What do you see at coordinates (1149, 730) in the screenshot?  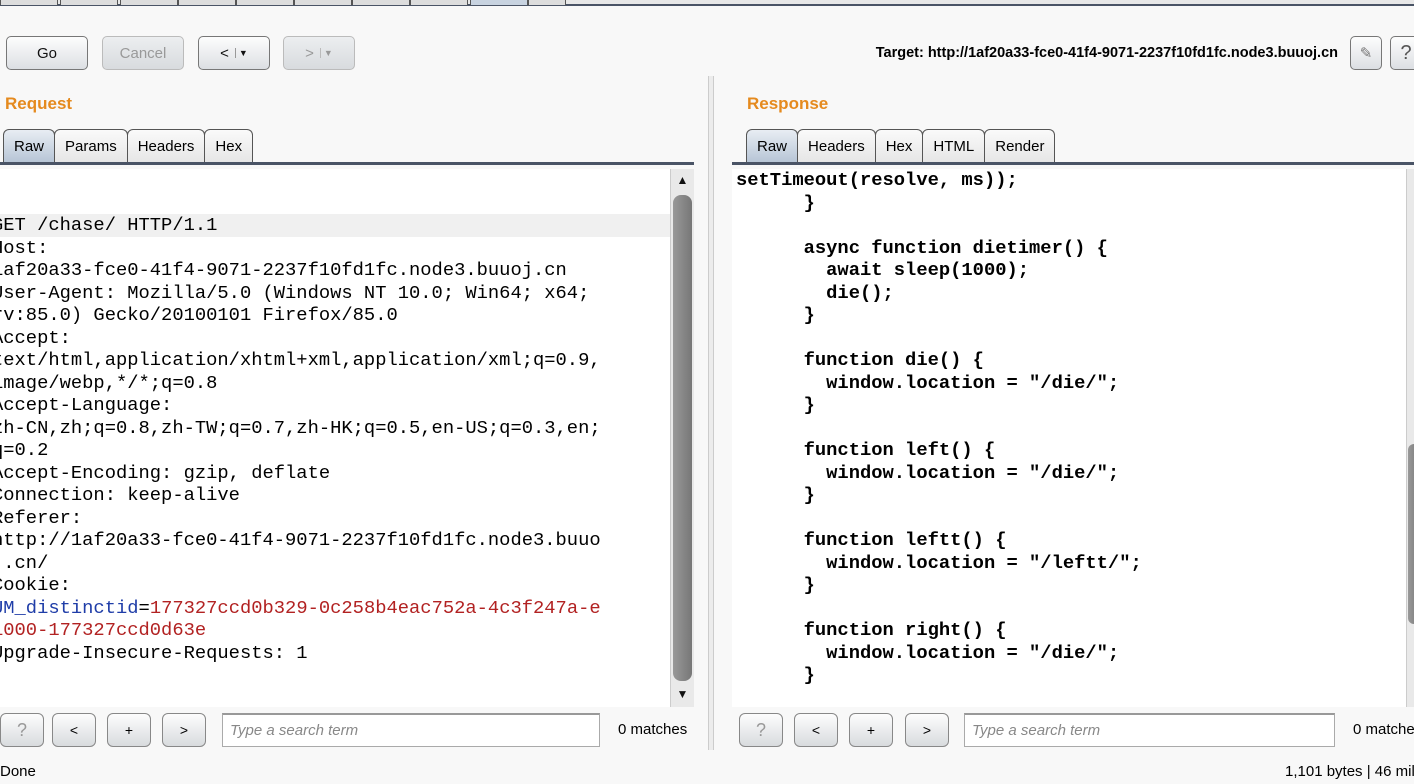 I see `response-search-input: Type a search term` at bounding box center [1149, 730].